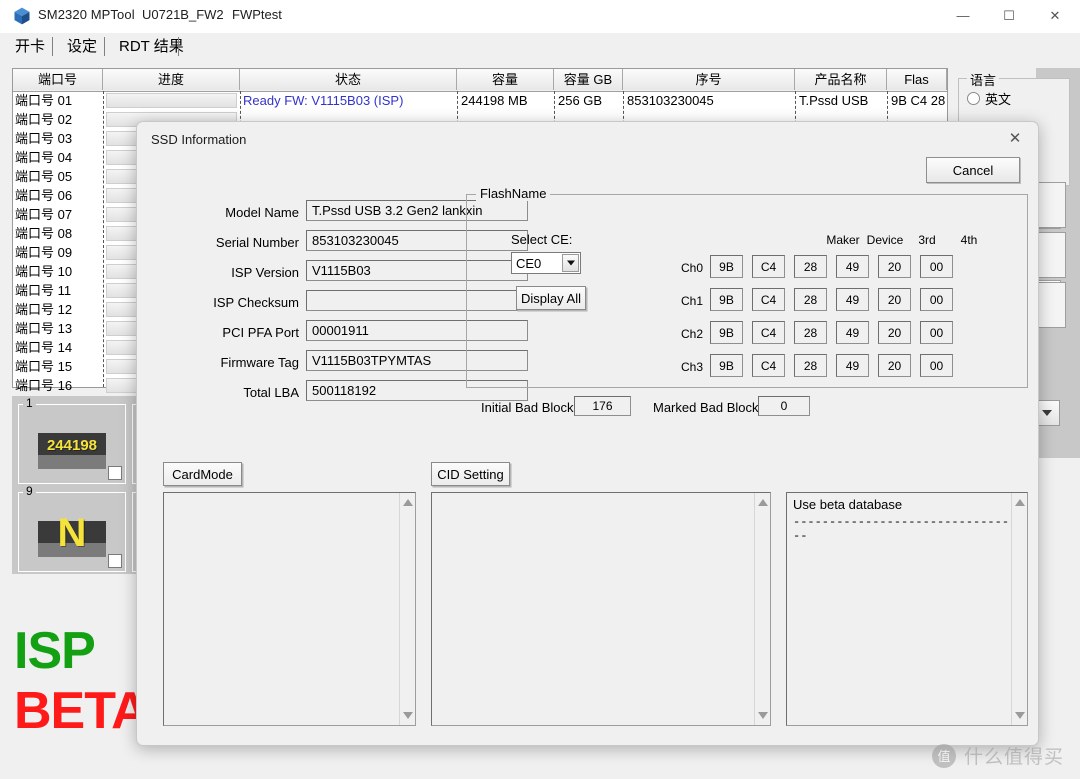 Image resolution: width=1080 pixels, height=779 pixels. Describe the element at coordinates (936, 266) in the screenshot. I see `flash-byte-ch0-6th: 00` at that location.